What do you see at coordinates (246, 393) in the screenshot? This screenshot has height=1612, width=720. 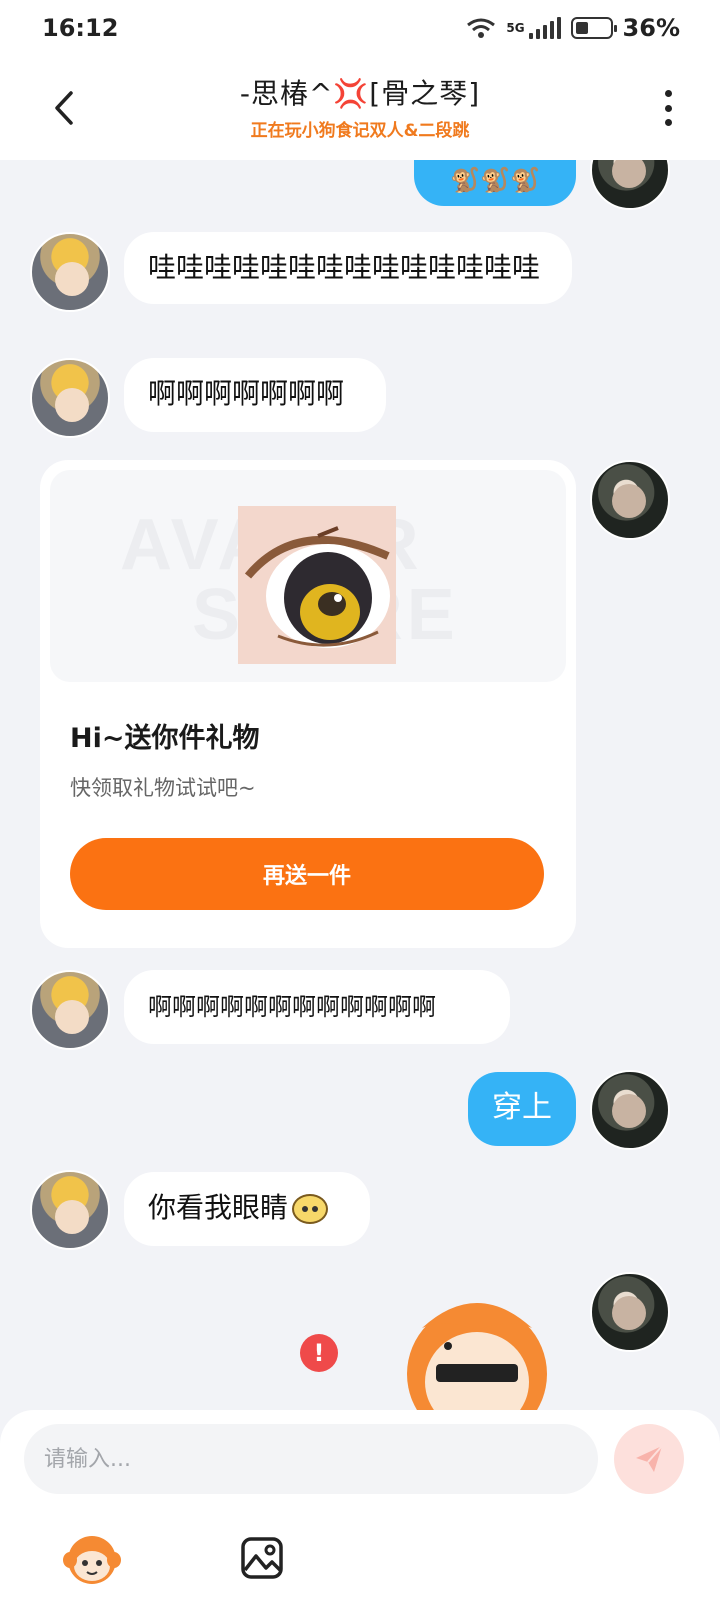 I see `message-text: 啊啊啊啊啊啊啊` at bounding box center [246, 393].